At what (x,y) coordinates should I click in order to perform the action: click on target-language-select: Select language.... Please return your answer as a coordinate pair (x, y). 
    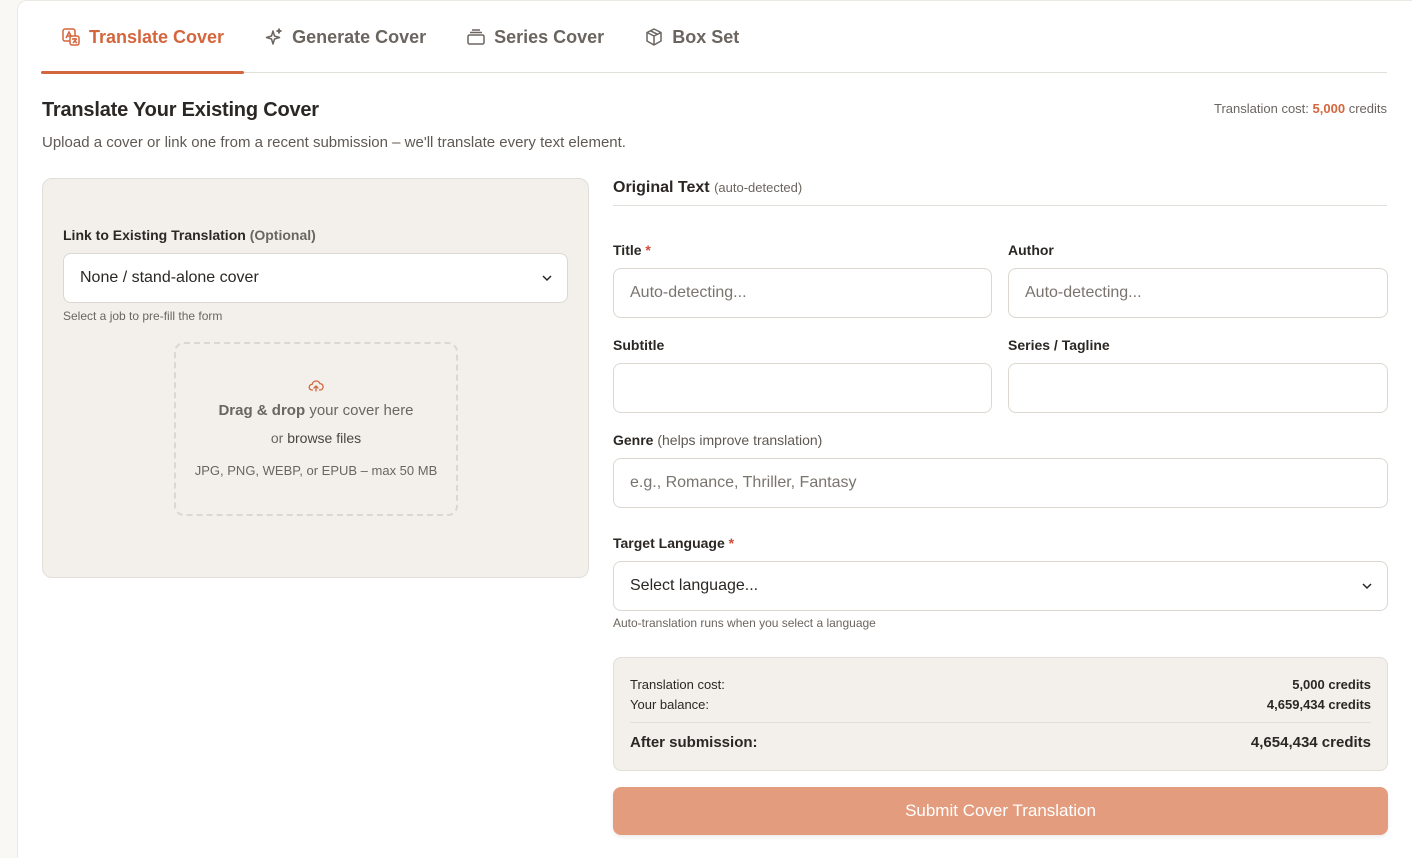
    Looking at the image, I should click on (1000, 586).